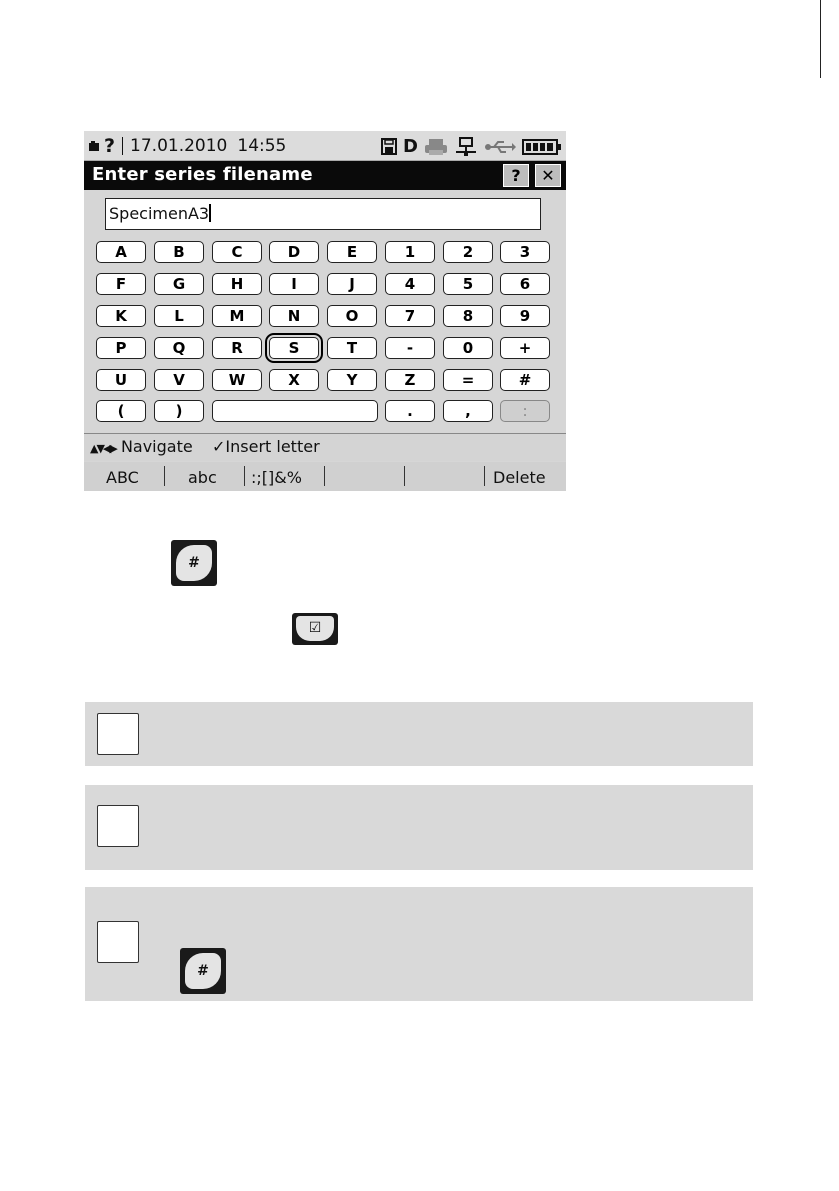 The width and height of the screenshot is (839, 1191). Describe the element at coordinates (410, 284) in the screenshot. I see `key-4: 4` at that location.